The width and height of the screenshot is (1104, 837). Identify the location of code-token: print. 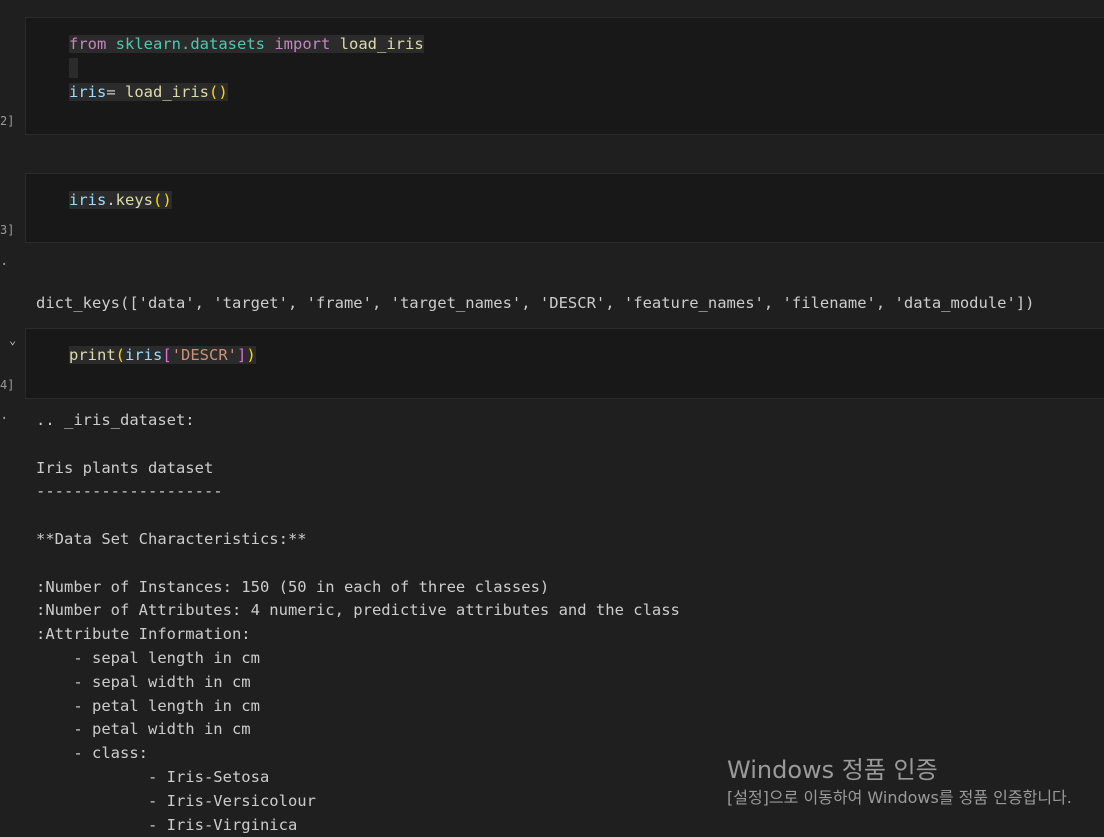
(92, 355).